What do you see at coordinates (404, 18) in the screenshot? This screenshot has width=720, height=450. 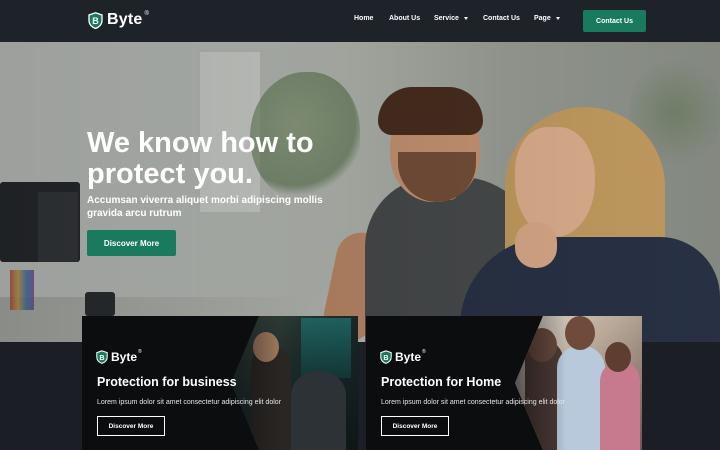 I see `nav-item-about: About Us` at bounding box center [404, 18].